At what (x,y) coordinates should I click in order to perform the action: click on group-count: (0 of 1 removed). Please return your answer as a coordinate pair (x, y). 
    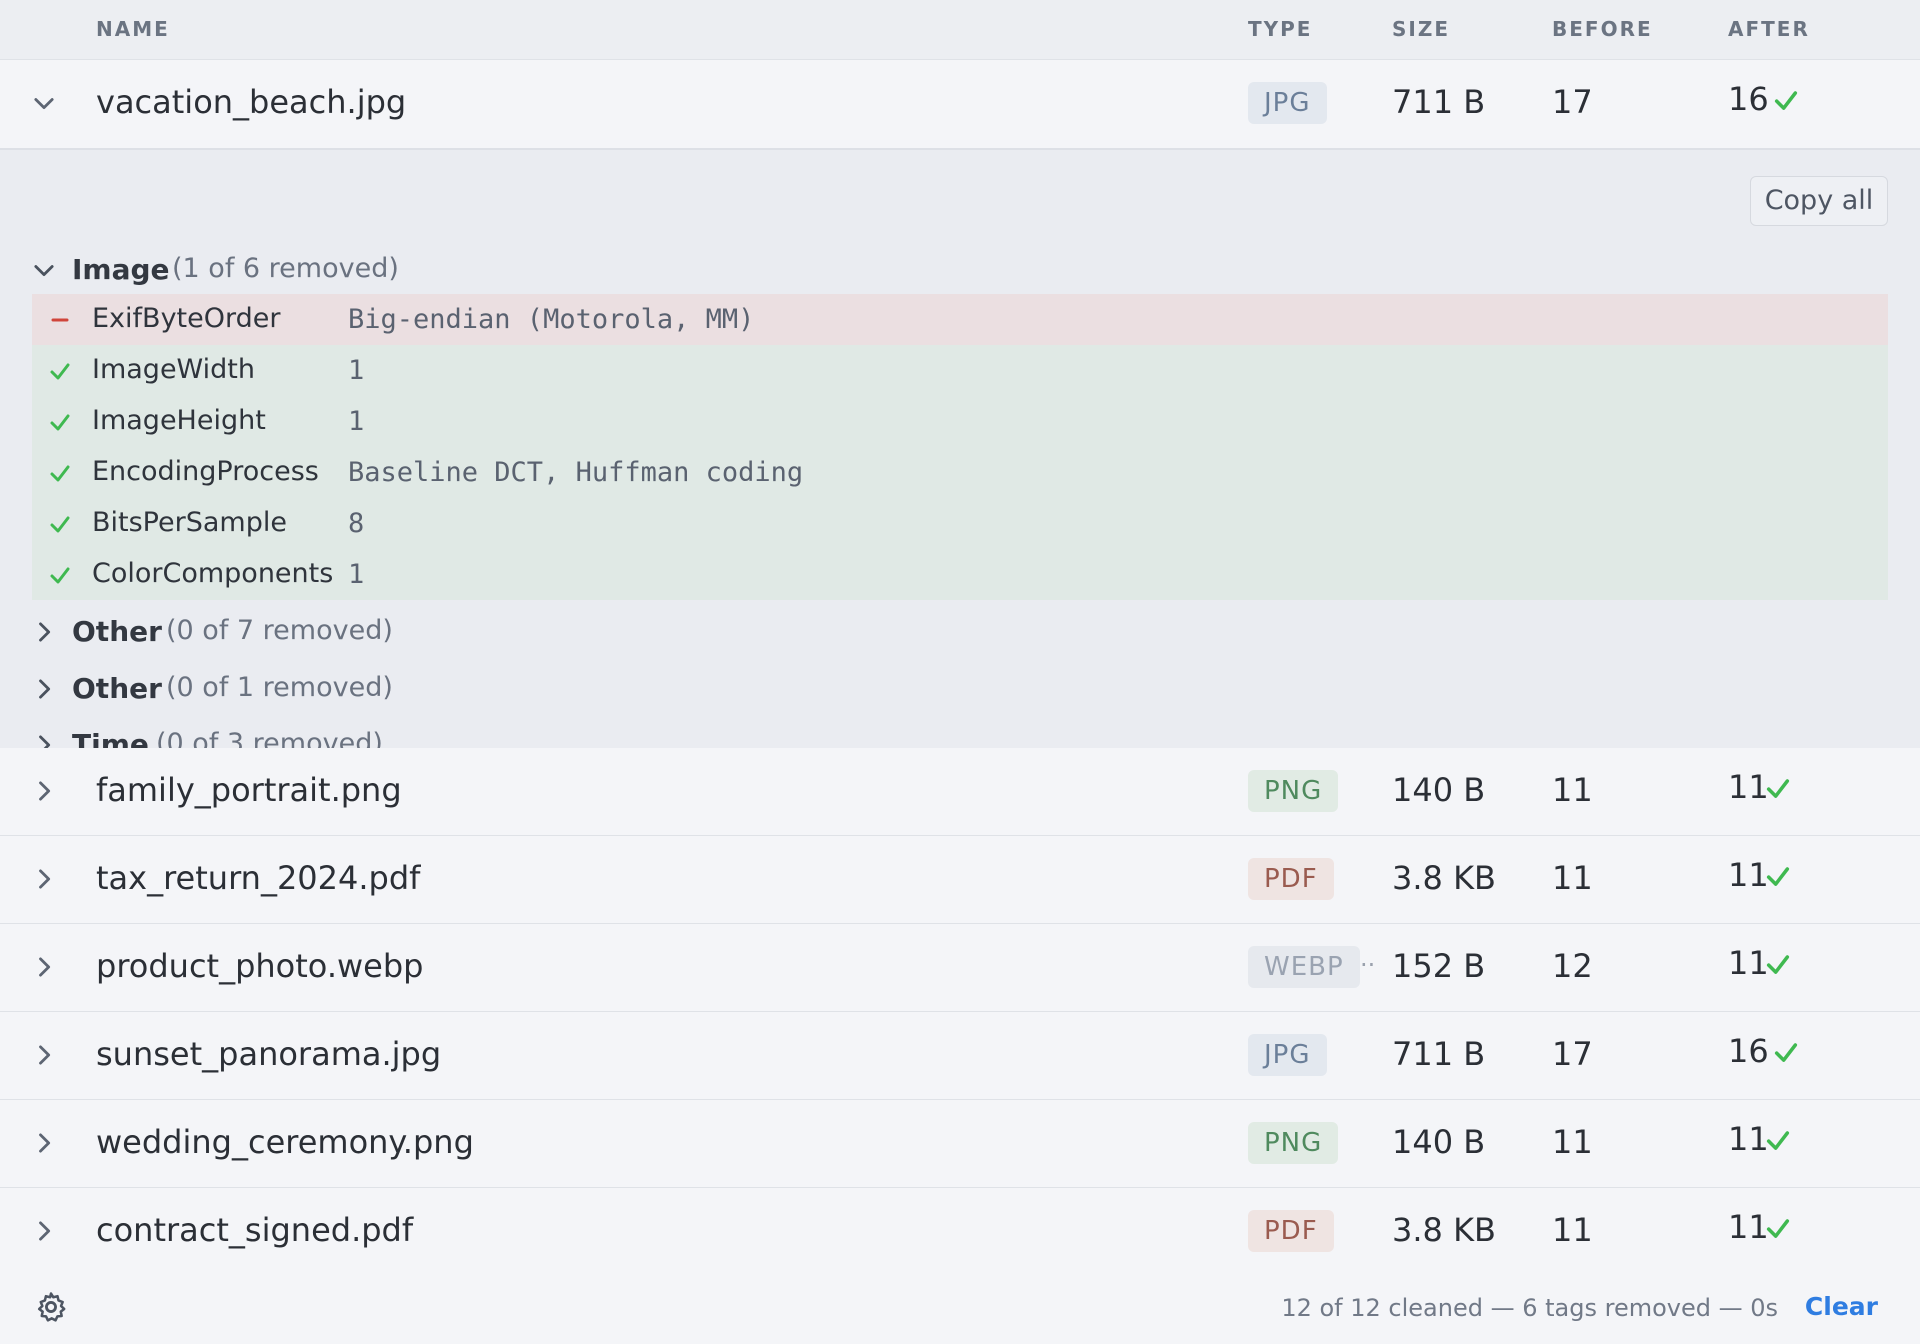
    Looking at the image, I should click on (279, 687).